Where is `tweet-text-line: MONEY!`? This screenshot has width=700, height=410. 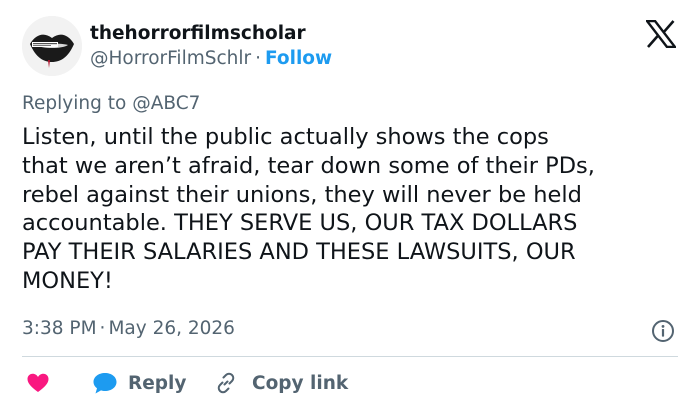 tweet-text-line: MONEY! is located at coordinates (67, 280).